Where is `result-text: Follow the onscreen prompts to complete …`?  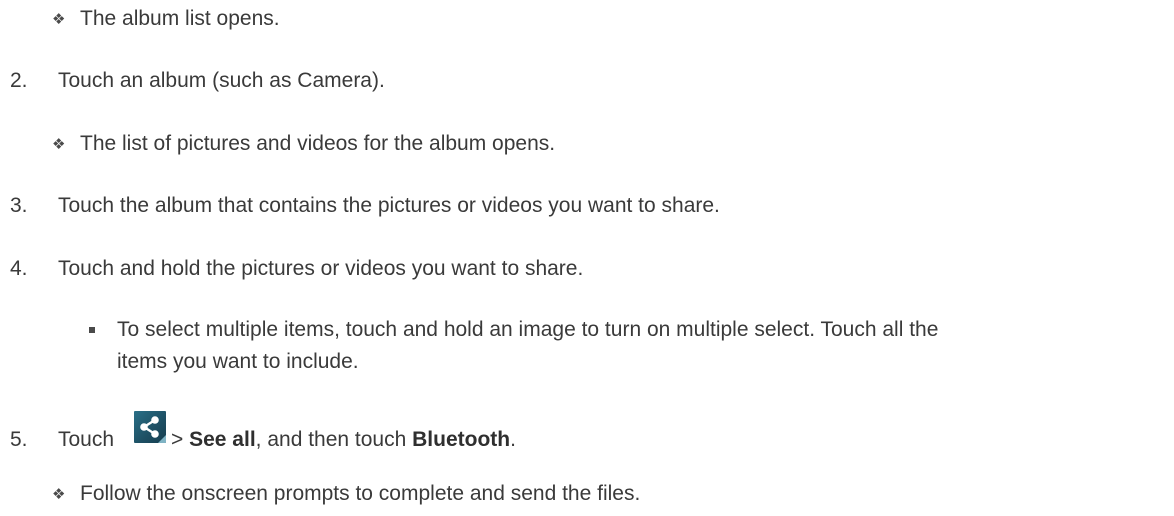
result-text: Follow the onscreen prompts to complete … is located at coordinates (360, 493).